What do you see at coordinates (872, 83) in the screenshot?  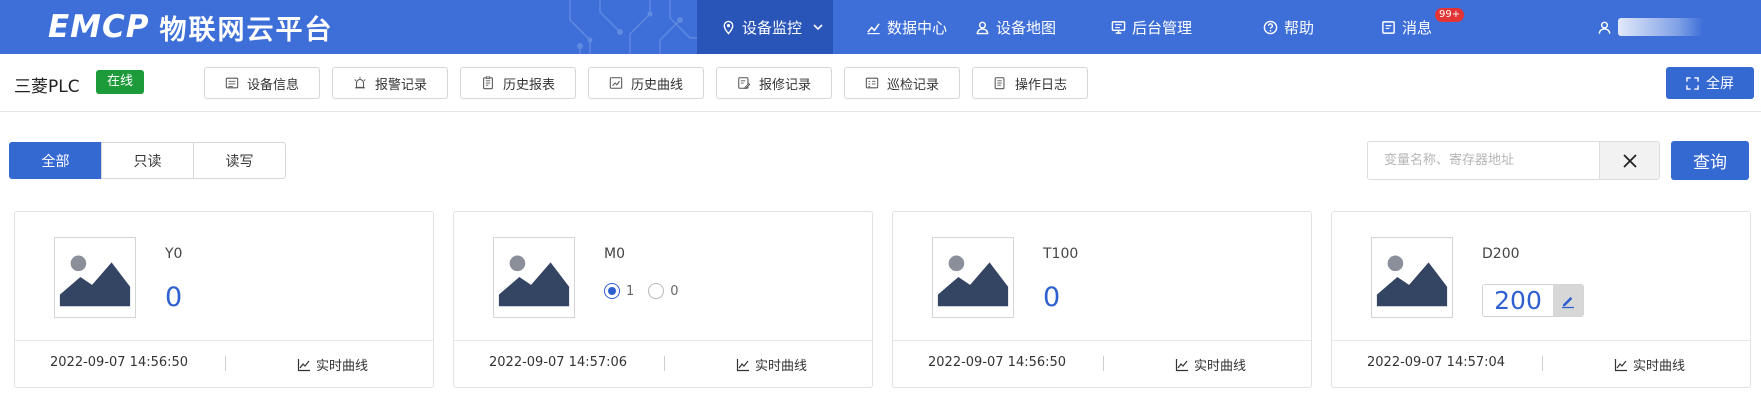 I see `inspection-icon` at bounding box center [872, 83].